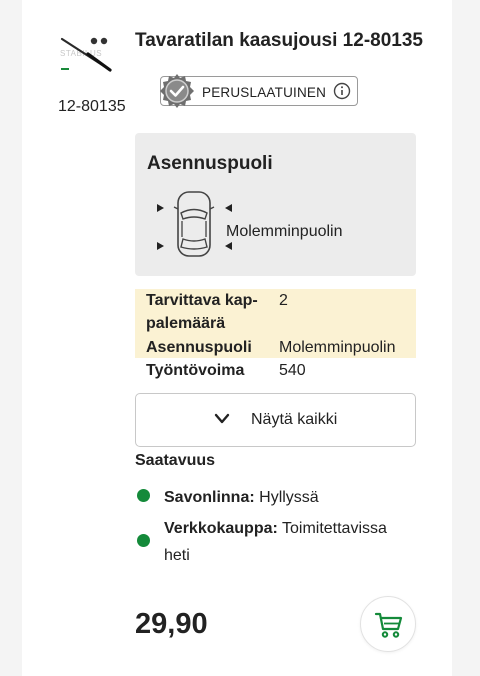  What do you see at coordinates (221, 528) in the screenshot?
I see `availability-location: Verkkokauppa:` at bounding box center [221, 528].